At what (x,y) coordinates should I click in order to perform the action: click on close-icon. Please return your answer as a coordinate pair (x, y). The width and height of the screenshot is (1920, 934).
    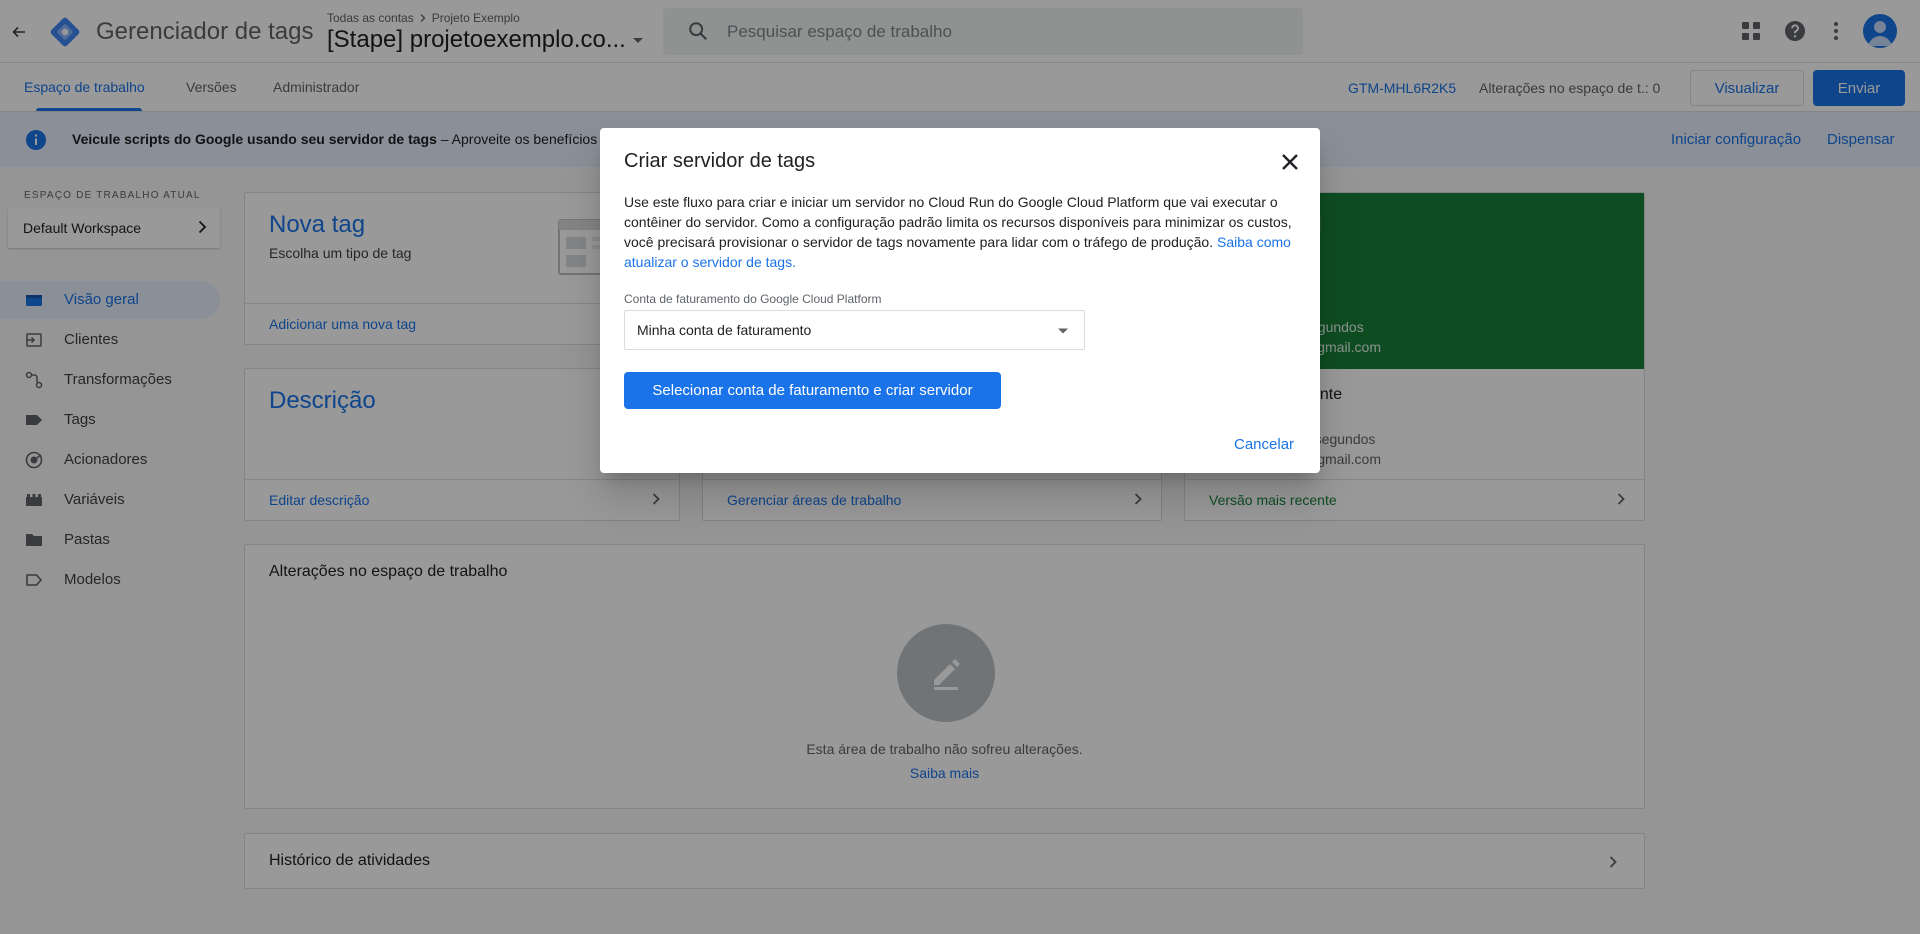
    Looking at the image, I should click on (1290, 162).